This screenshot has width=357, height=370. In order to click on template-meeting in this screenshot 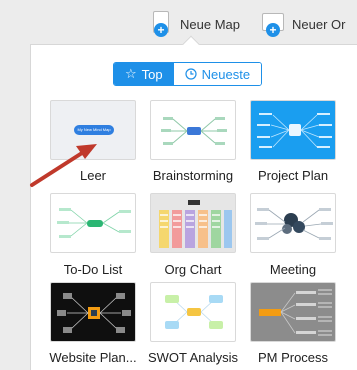, I will do `click(293, 223)`.